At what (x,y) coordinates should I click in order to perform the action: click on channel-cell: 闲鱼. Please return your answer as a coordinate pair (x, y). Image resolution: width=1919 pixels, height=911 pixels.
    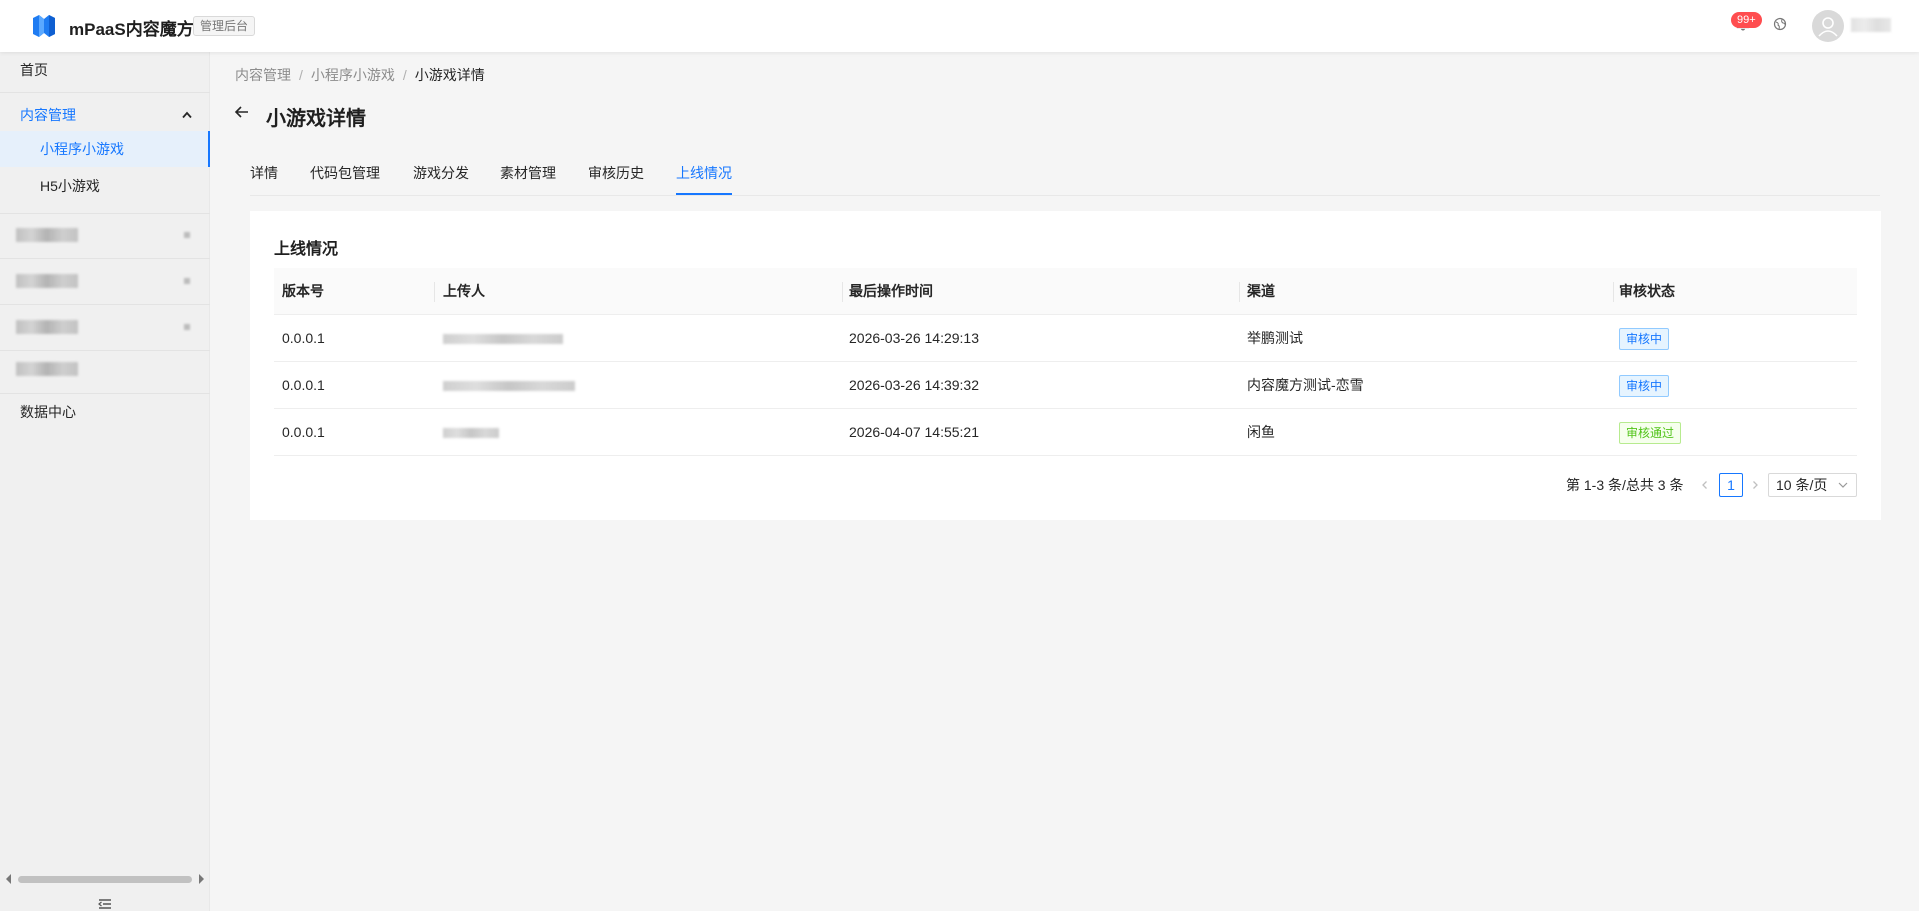
    Looking at the image, I should click on (1261, 432).